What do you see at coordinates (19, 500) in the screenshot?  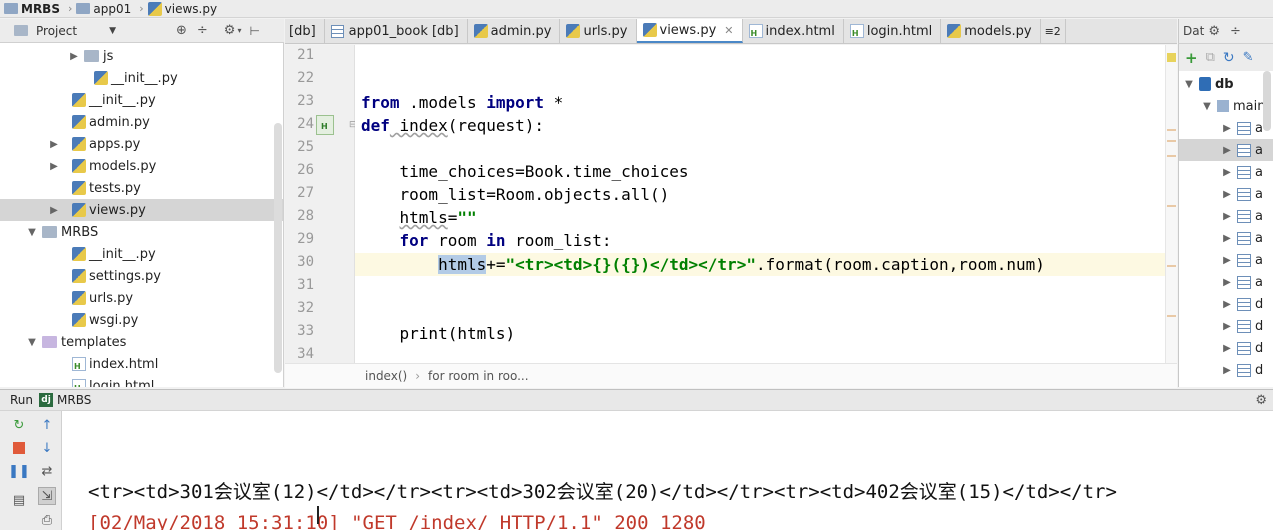 I see `layout-icon: ▤` at bounding box center [19, 500].